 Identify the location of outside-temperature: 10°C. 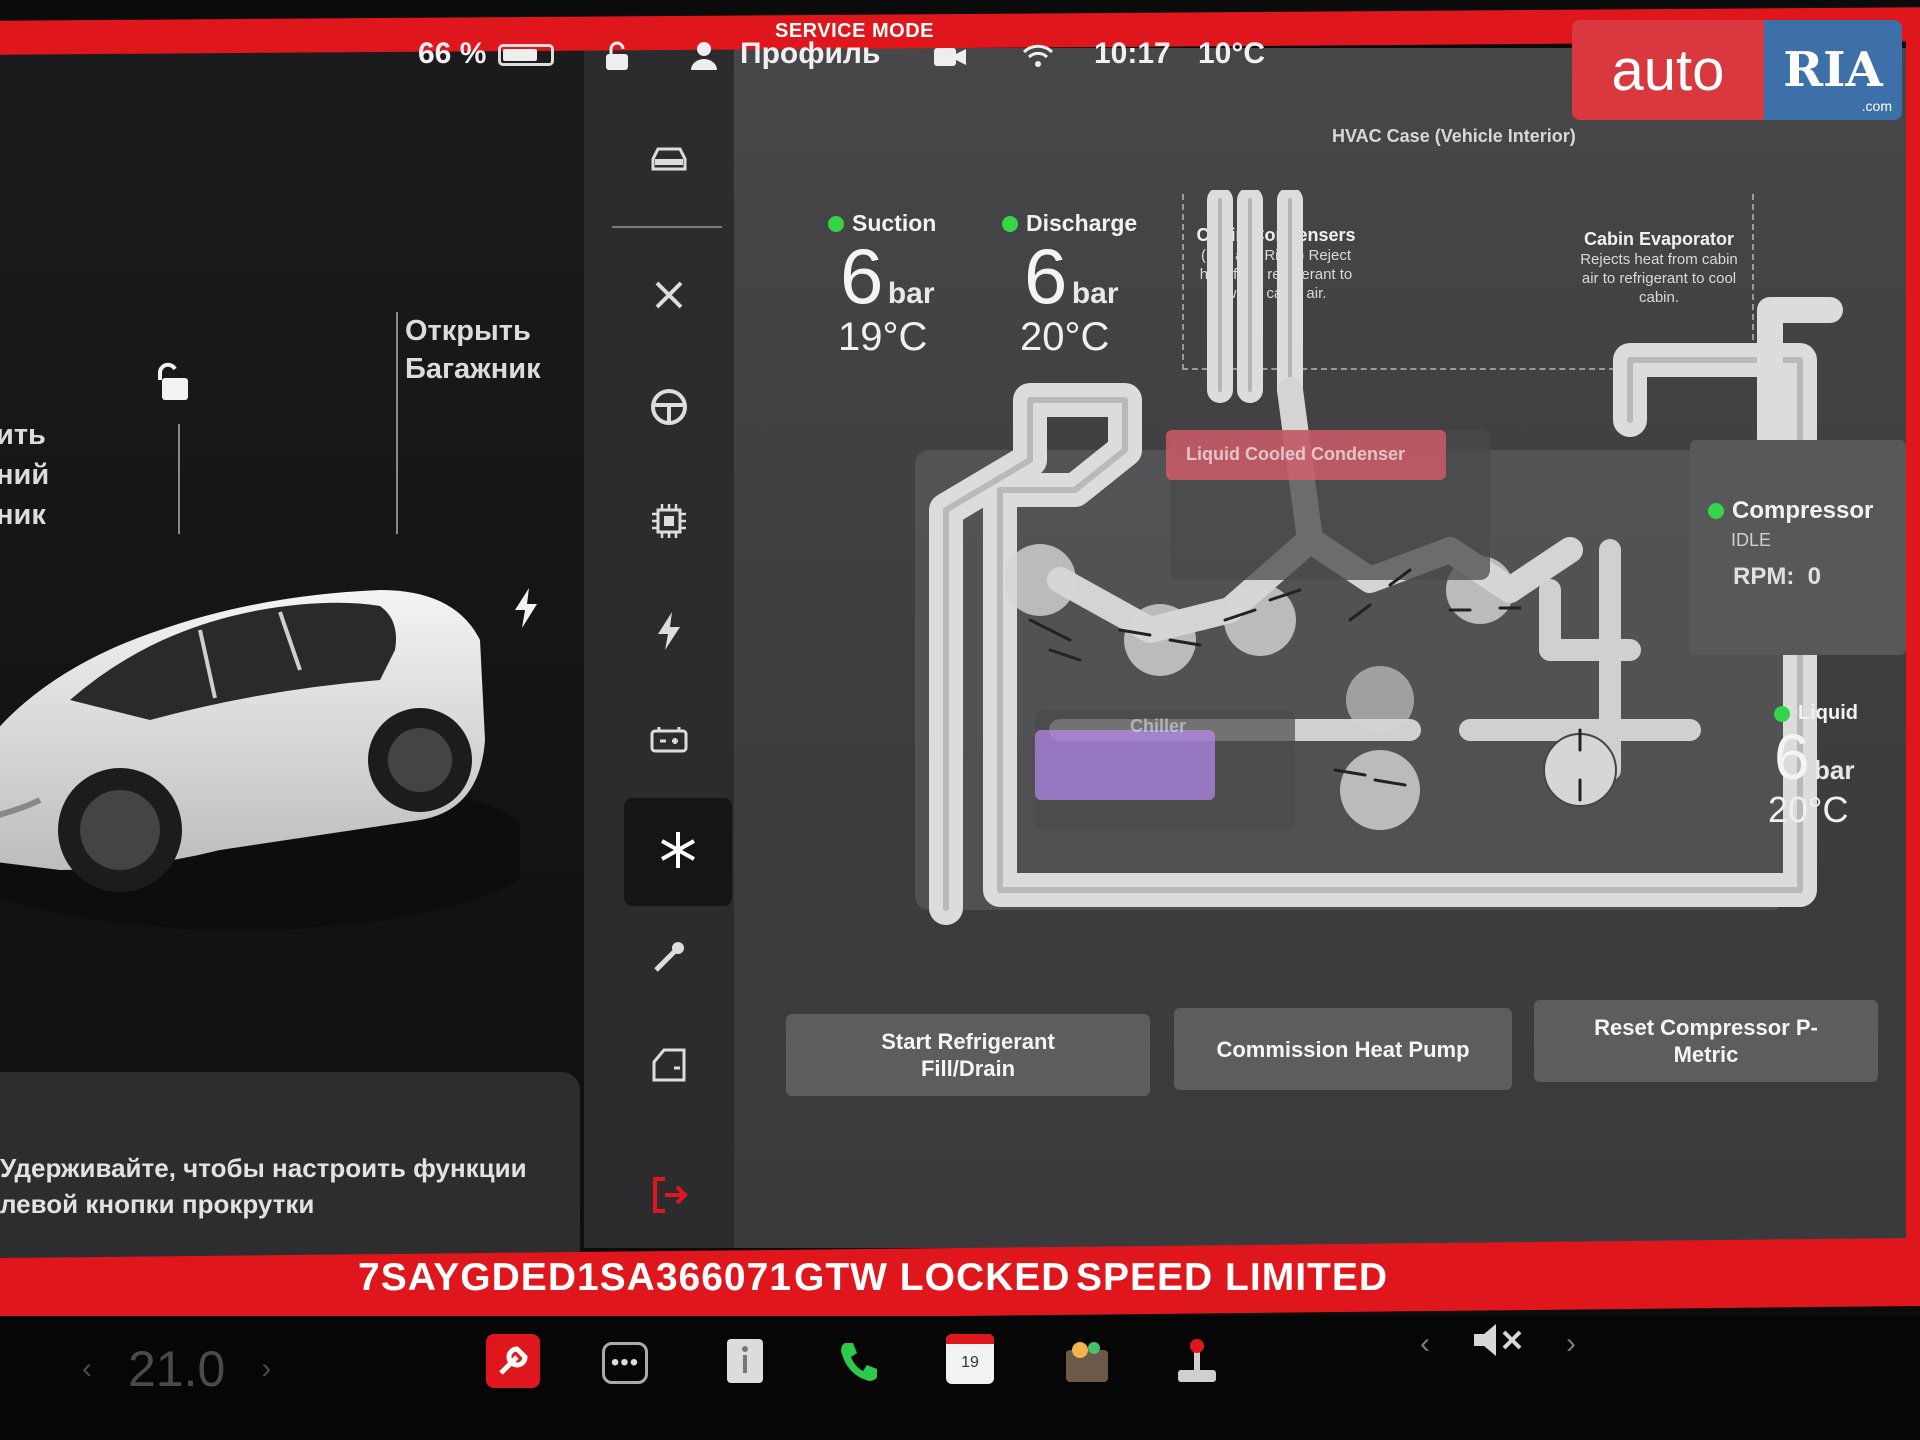
(1232, 53).